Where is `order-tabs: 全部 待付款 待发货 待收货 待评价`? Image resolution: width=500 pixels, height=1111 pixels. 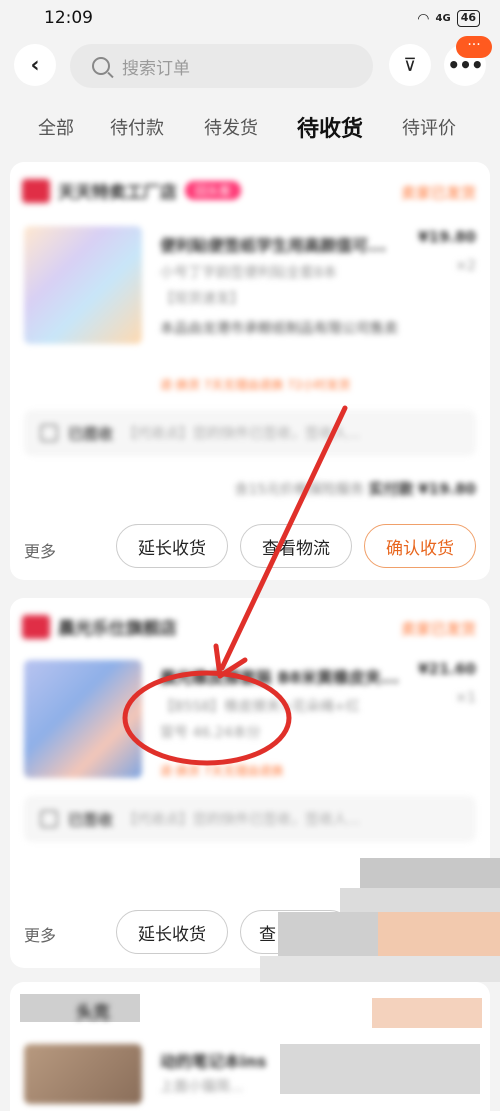 order-tabs: 全部 待付款 待发货 待收货 待评价 is located at coordinates (250, 127).